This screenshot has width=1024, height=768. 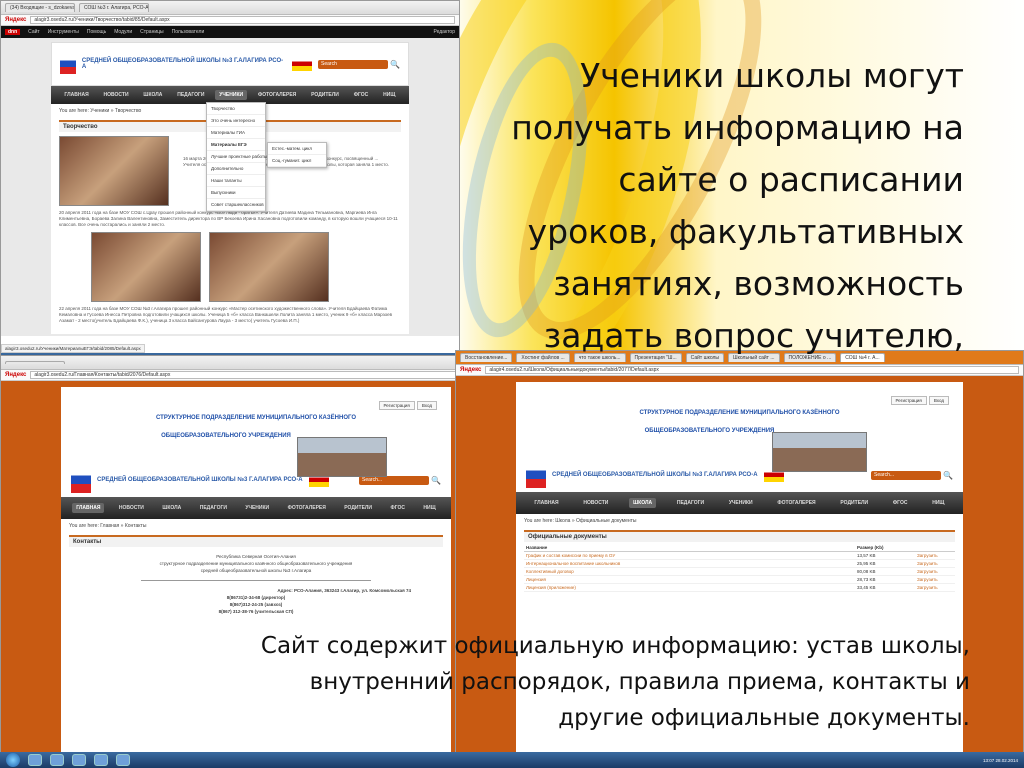 I want to click on dropdown-item: Материалы ГИА, so click(x=236, y=133).